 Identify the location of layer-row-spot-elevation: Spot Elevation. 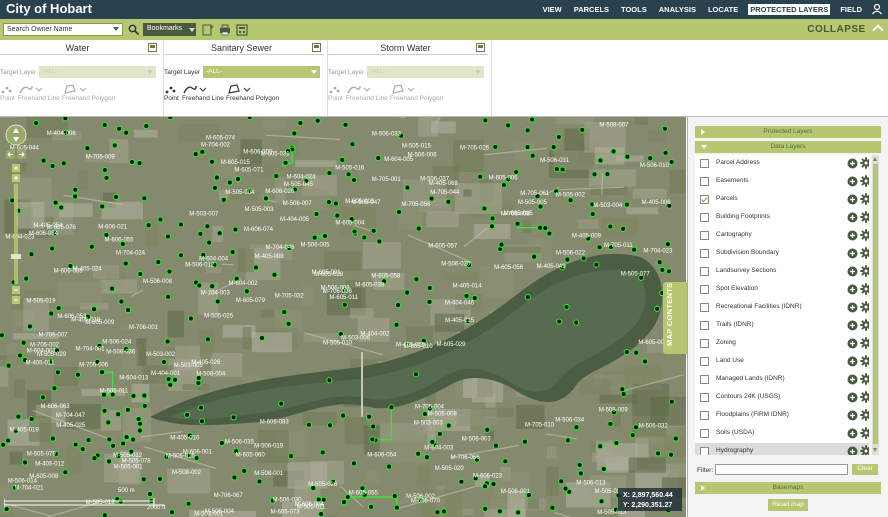
(782, 290).